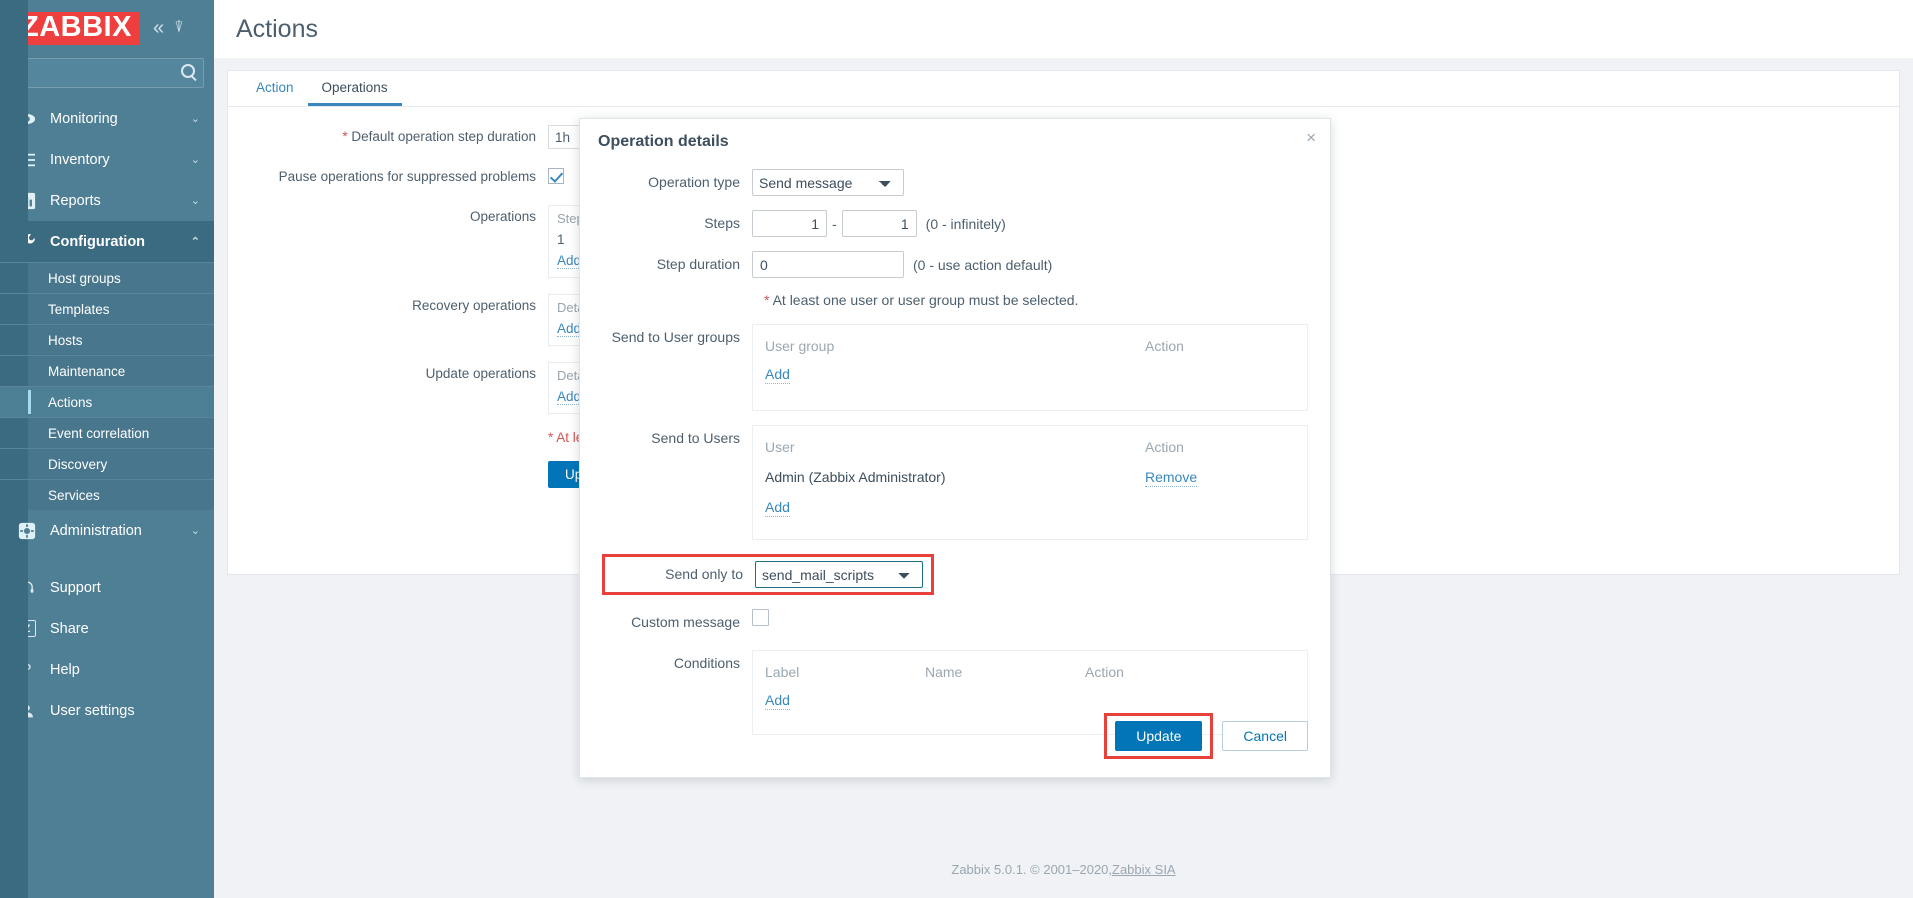  Describe the element at coordinates (955, 264) in the screenshot. I see `row-step-duration: Step duration (0 - use action default)` at that location.